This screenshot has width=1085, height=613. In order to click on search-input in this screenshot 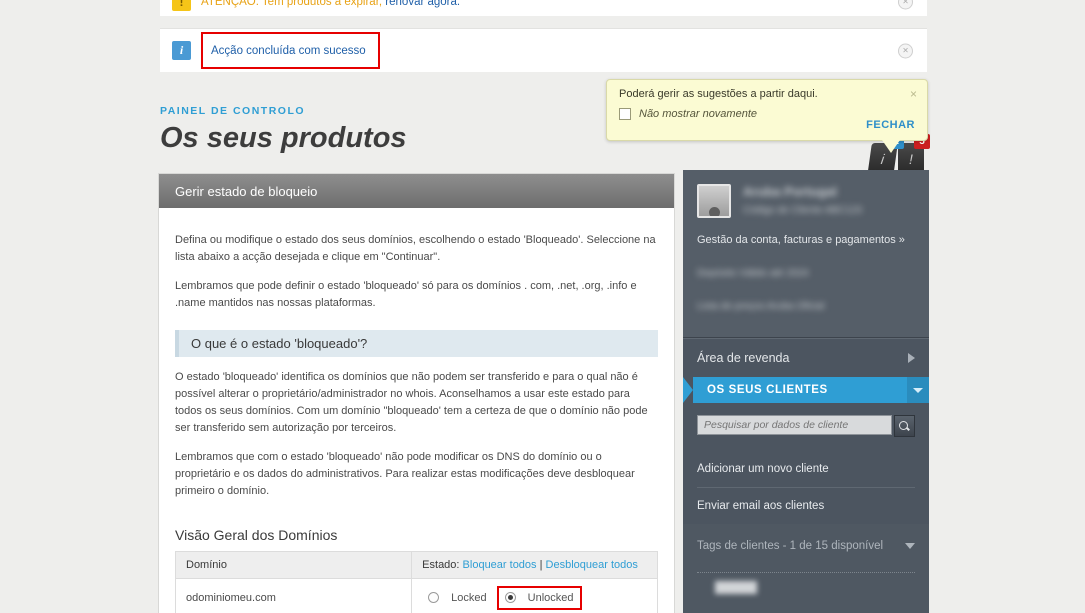, I will do `click(794, 425)`.